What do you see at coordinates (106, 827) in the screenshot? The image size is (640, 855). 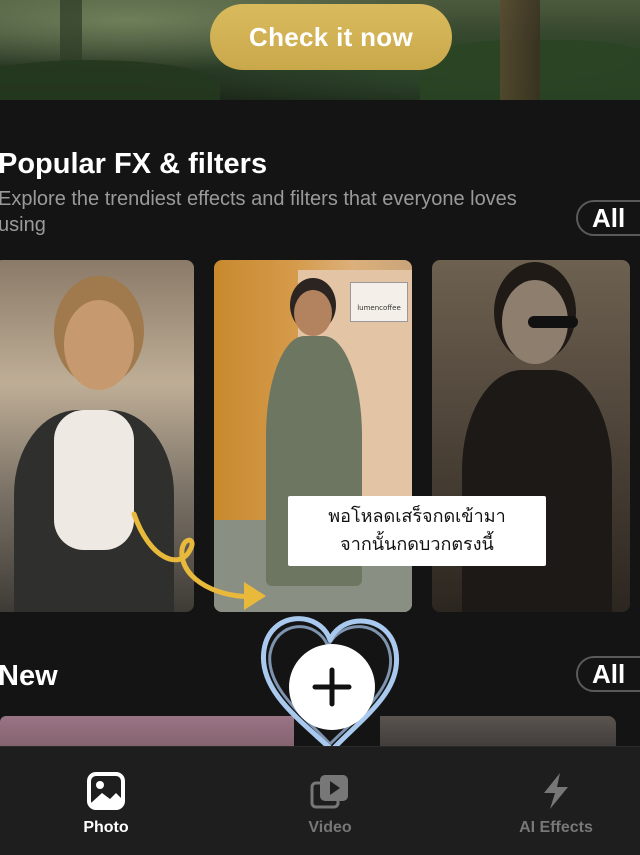 I see `tab-label: Photo` at bounding box center [106, 827].